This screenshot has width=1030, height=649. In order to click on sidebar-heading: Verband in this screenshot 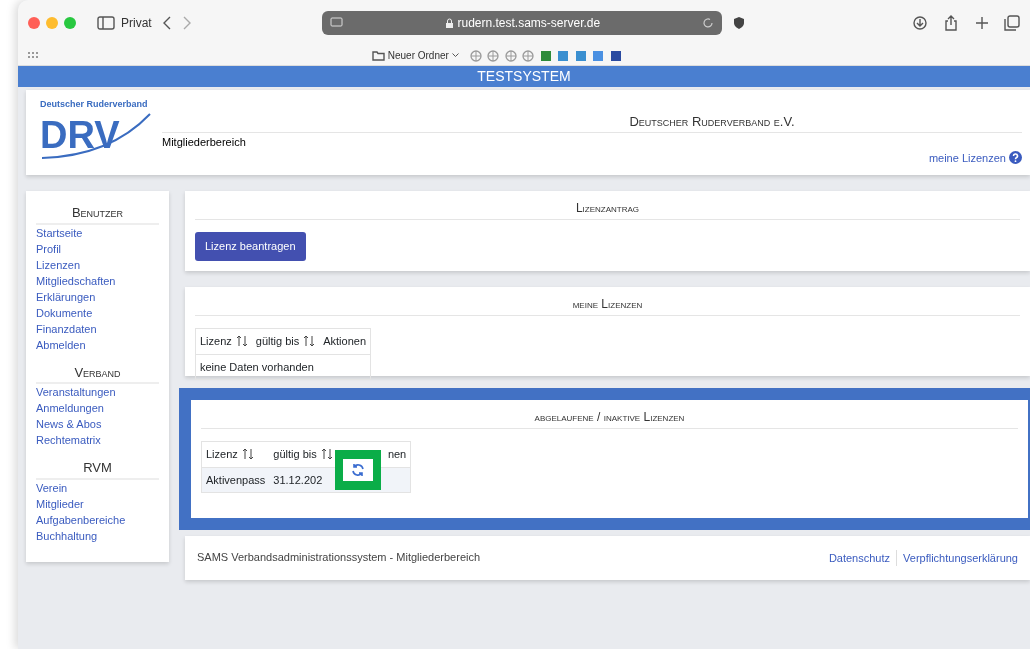, I will do `click(97, 373)`.